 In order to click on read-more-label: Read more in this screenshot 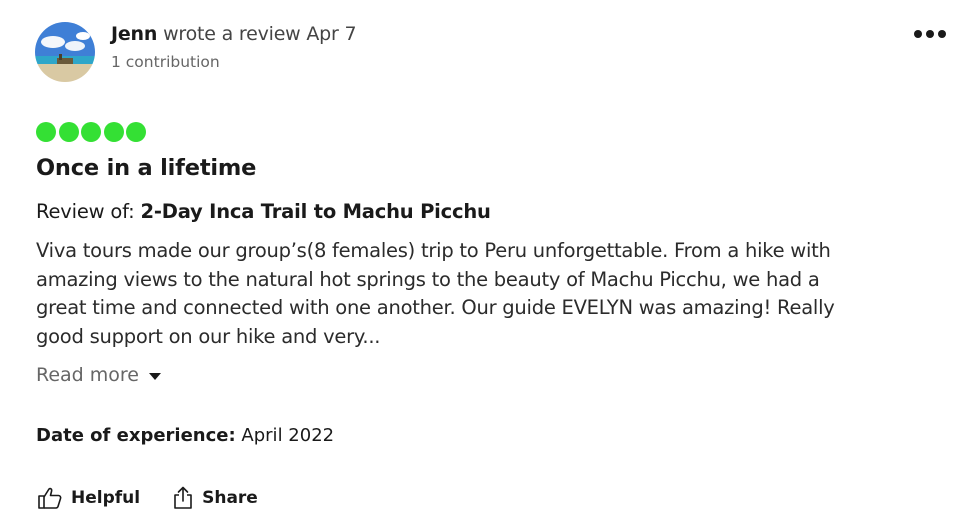, I will do `click(87, 375)`.